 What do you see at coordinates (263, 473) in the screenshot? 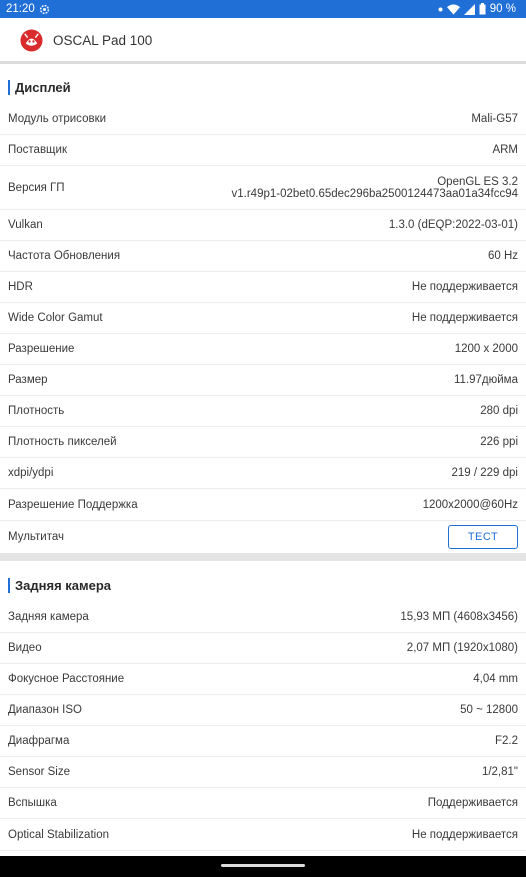
I see `row-xdpi-ydpi: xdpi/ydpi 219 / 229 dpi` at bounding box center [263, 473].